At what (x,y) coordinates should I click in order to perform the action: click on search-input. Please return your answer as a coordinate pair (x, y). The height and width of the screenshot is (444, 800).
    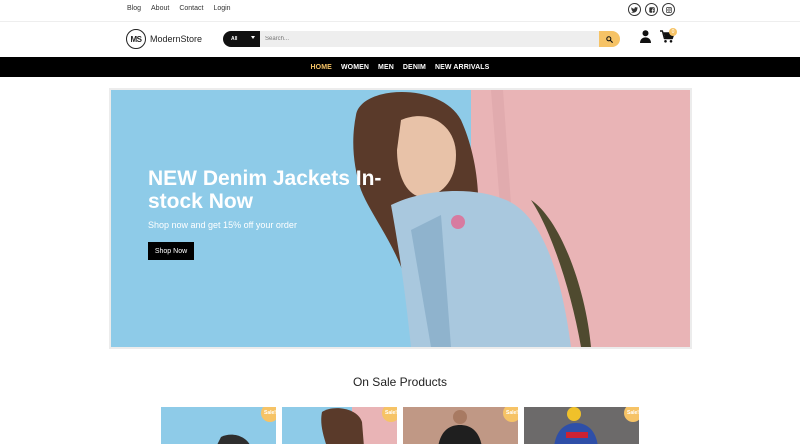
    Looking at the image, I should click on (429, 39).